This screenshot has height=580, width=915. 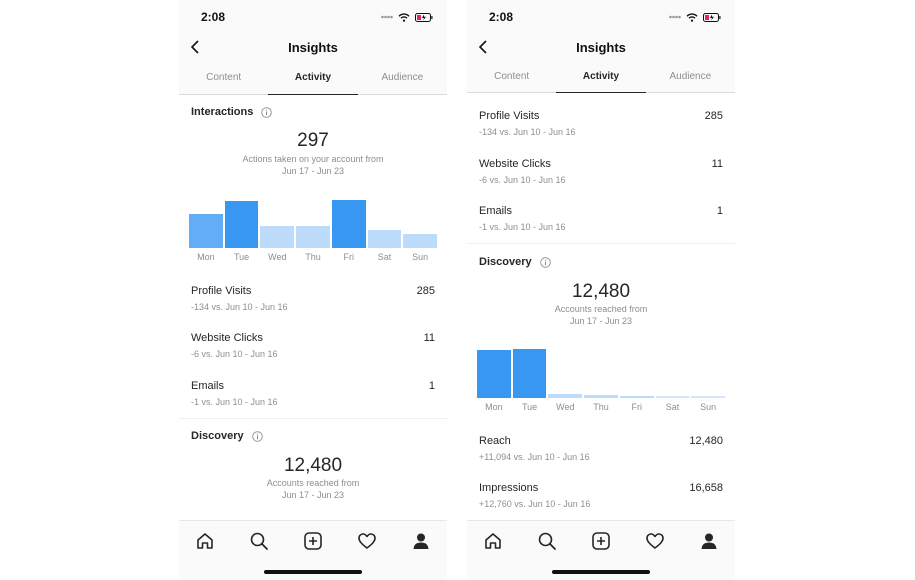 What do you see at coordinates (217, 436) in the screenshot?
I see `discovery-title: Discovery` at bounding box center [217, 436].